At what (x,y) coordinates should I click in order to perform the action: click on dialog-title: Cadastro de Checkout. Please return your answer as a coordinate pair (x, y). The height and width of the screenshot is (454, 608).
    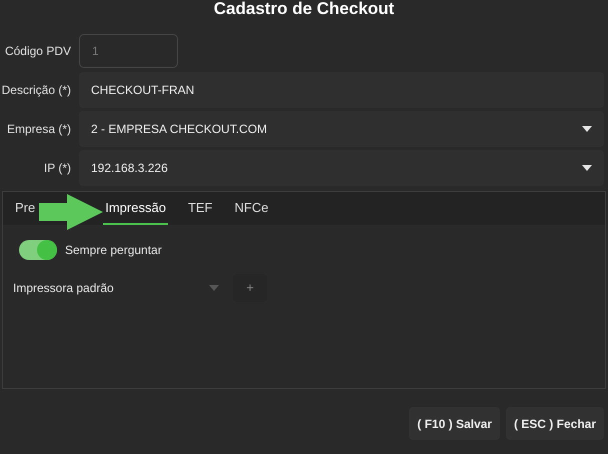
    Looking at the image, I should click on (304, 8).